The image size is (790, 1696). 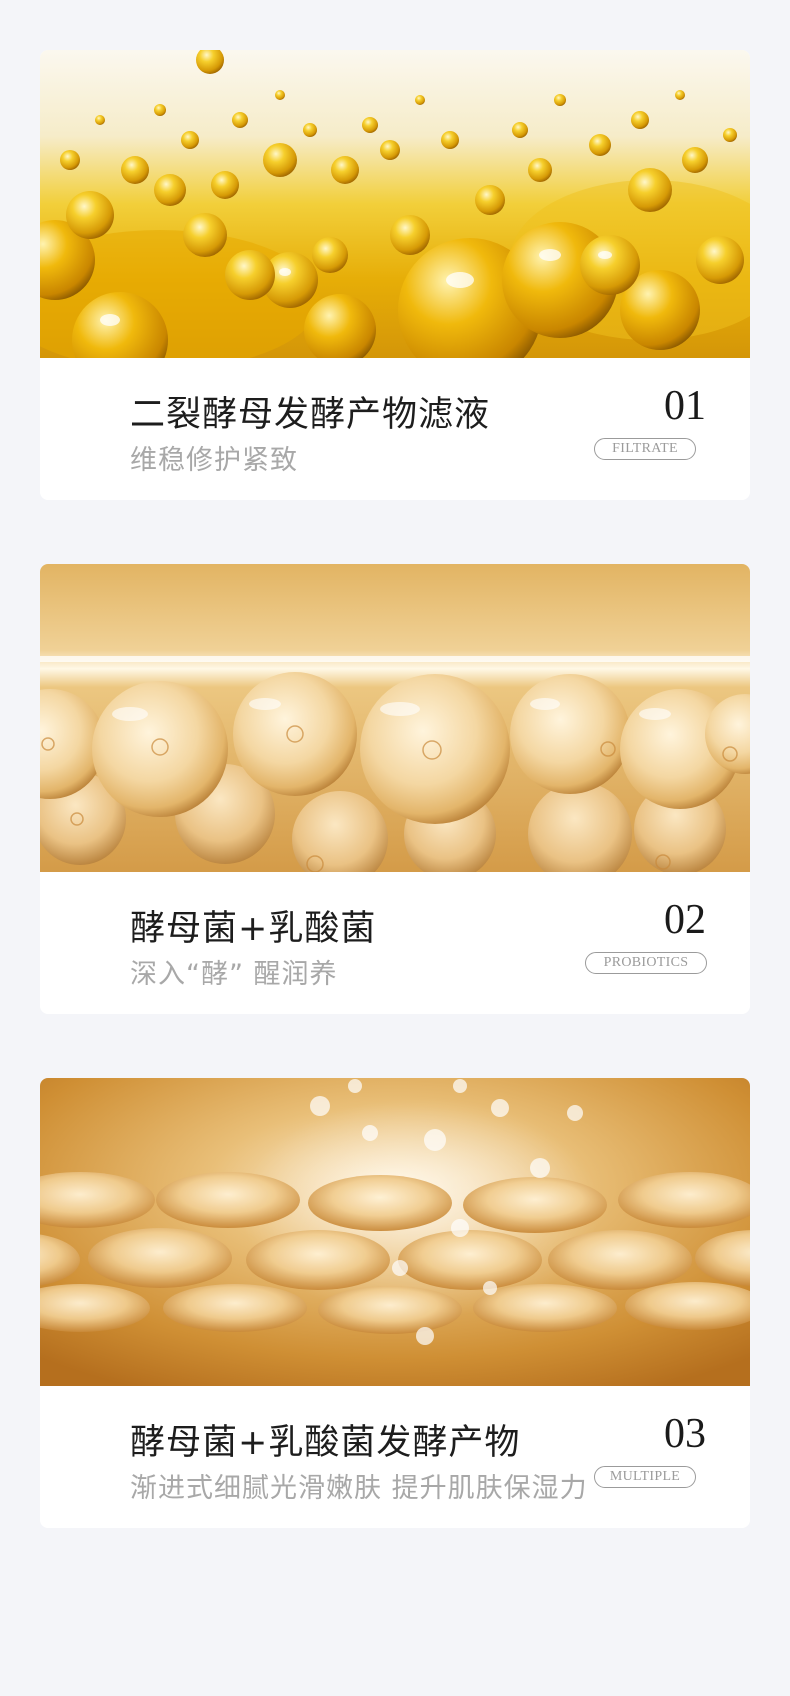 What do you see at coordinates (645, 449) in the screenshot?
I see `ingredient-tag-badge: FILTRATE` at bounding box center [645, 449].